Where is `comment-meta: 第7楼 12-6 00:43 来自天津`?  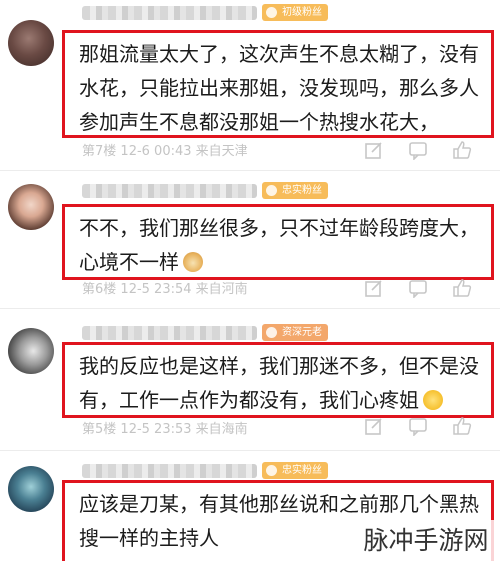
comment-meta: 第7楼 12-6 00:43 来自天津 is located at coordinates (165, 149).